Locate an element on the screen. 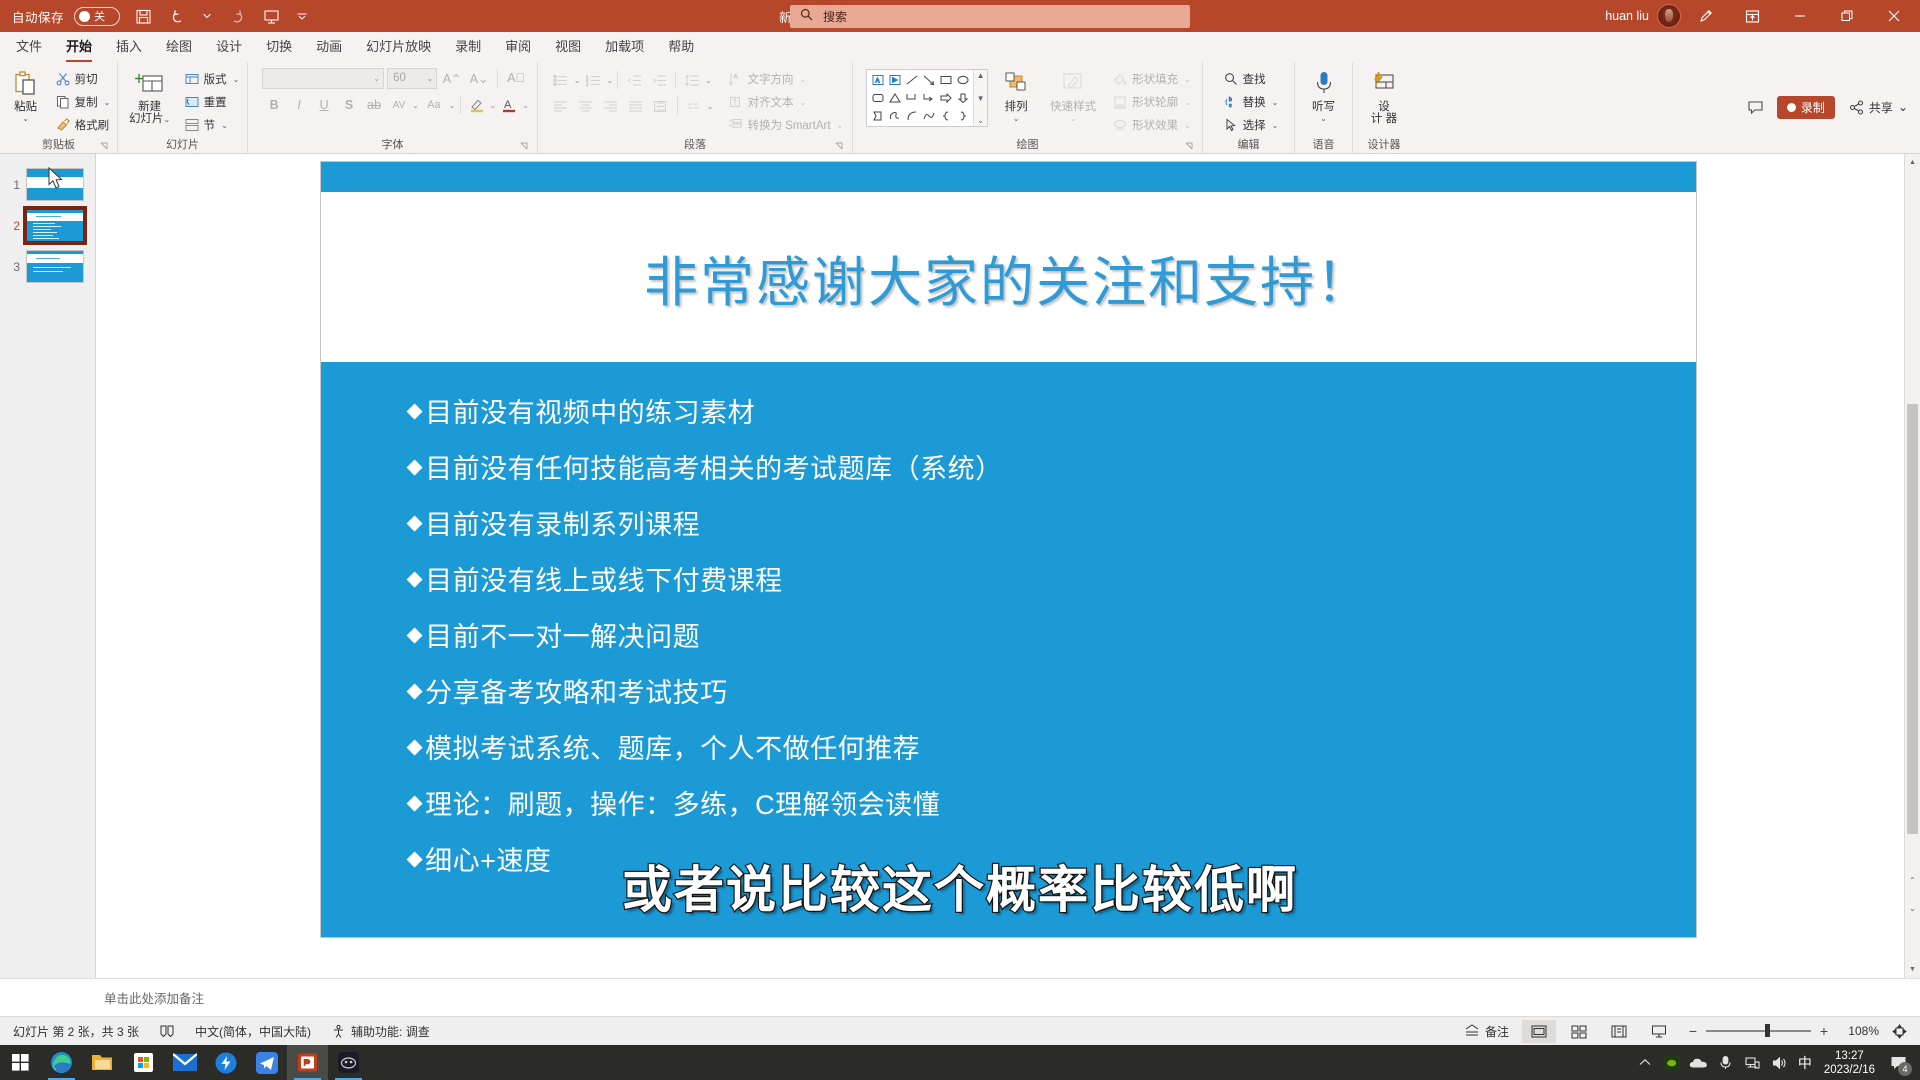 The height and width of the screenshot is (1080, 1920). slide-title: 非常感谢大家的关注和支持！ is located at coordinates (1008, 277).